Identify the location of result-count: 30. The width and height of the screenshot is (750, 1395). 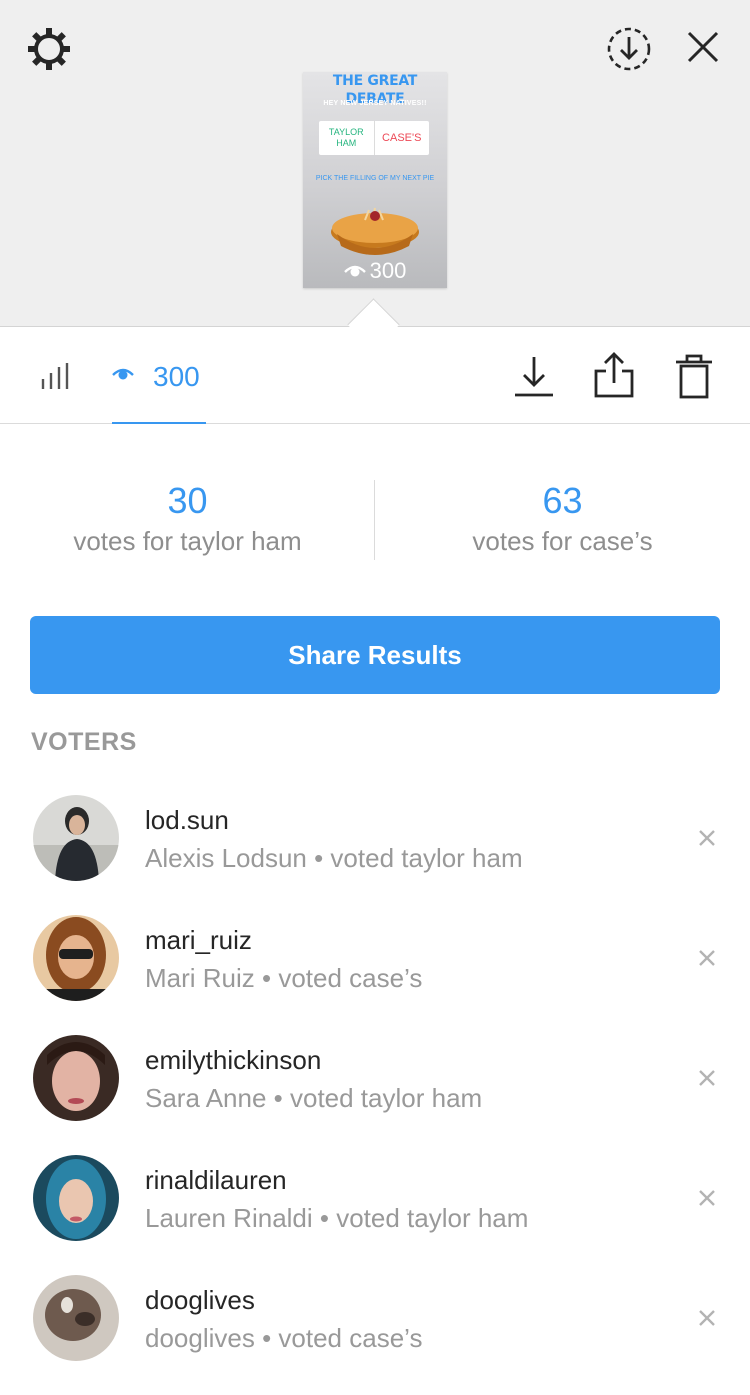
(187, 500).